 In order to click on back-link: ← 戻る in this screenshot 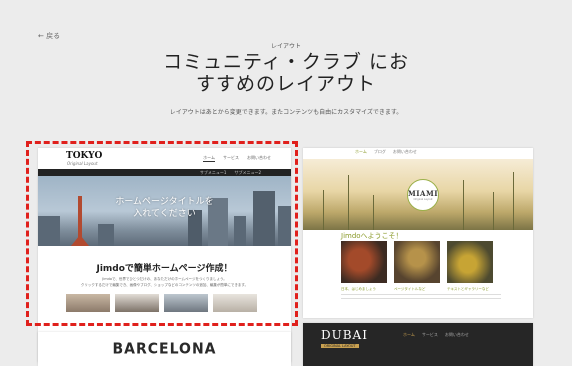, I will do `click(49, 36)`.